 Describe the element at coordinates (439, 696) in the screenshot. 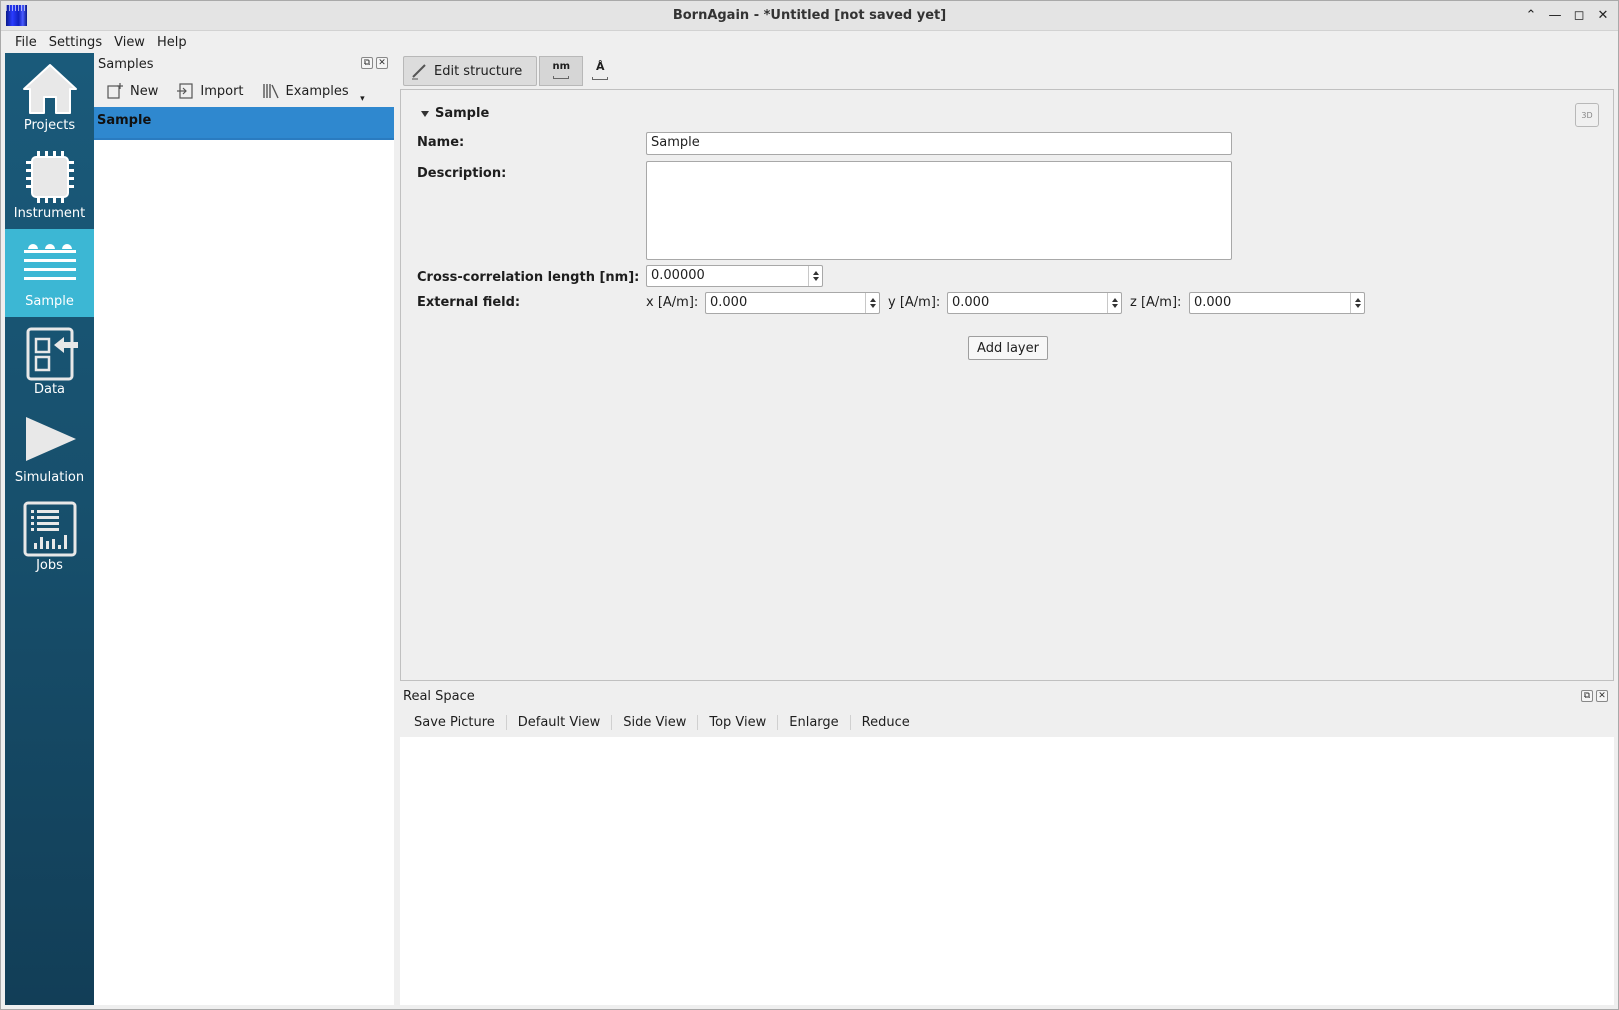

I see `real-space-title: Real Space` at that location.